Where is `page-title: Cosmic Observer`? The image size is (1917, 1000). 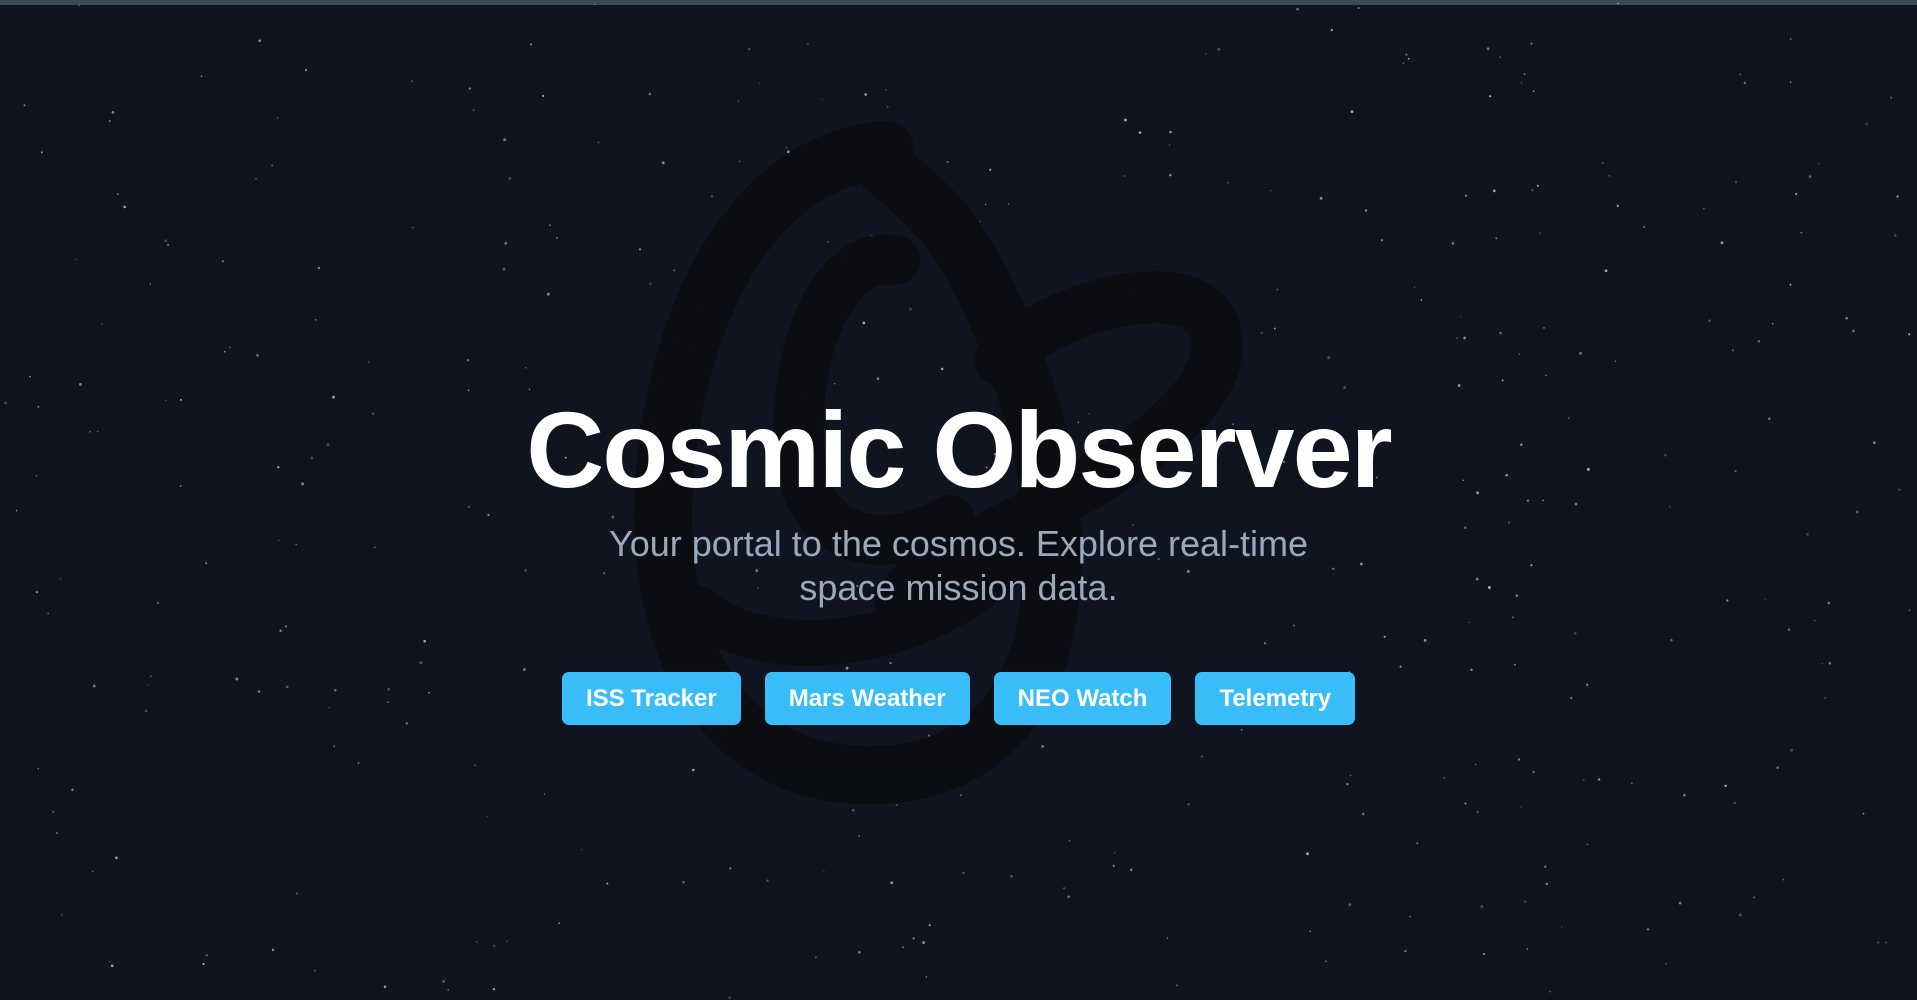 page-title: Cosmic Observer is located at coordinates (959, 449).